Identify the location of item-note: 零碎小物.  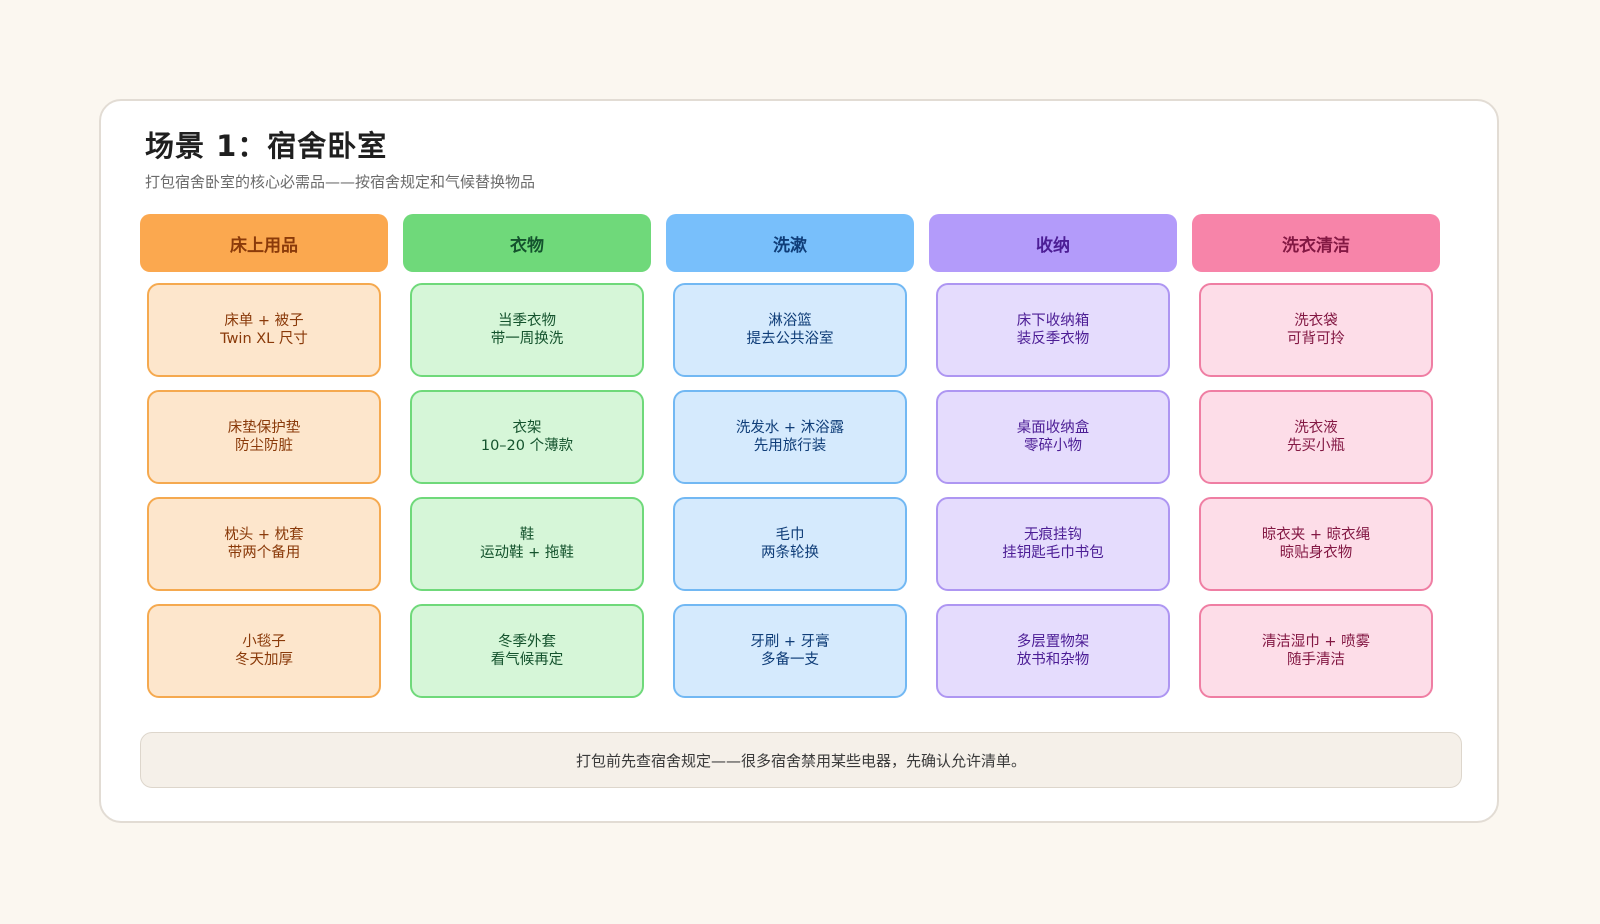
(1053, 446).